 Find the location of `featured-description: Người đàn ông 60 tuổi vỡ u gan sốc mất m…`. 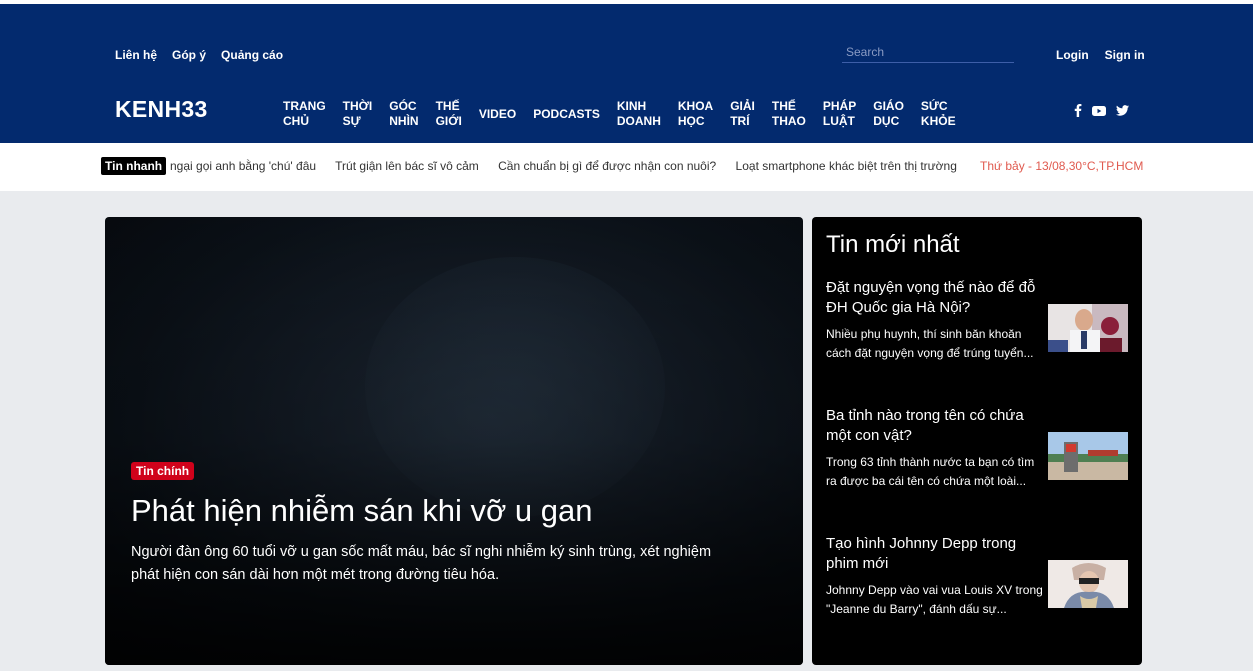

featured-description: Người đàn ông 60 tuổi vỡ u gan sốc mất m… is located at coordinates (421, 563).